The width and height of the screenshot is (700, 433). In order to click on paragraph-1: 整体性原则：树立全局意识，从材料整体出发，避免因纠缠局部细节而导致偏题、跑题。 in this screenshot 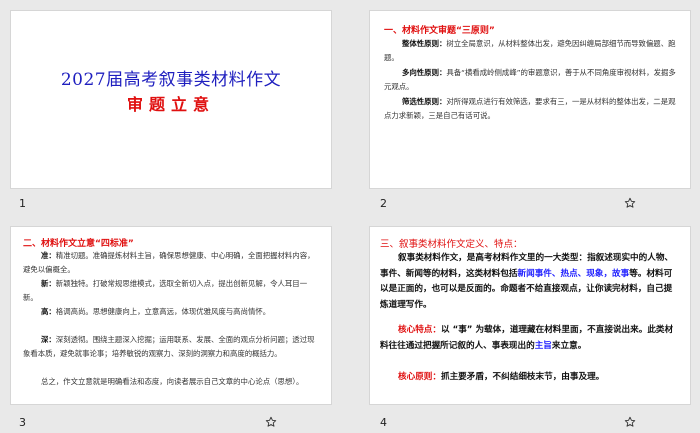, I will do `click(530, 50)`.